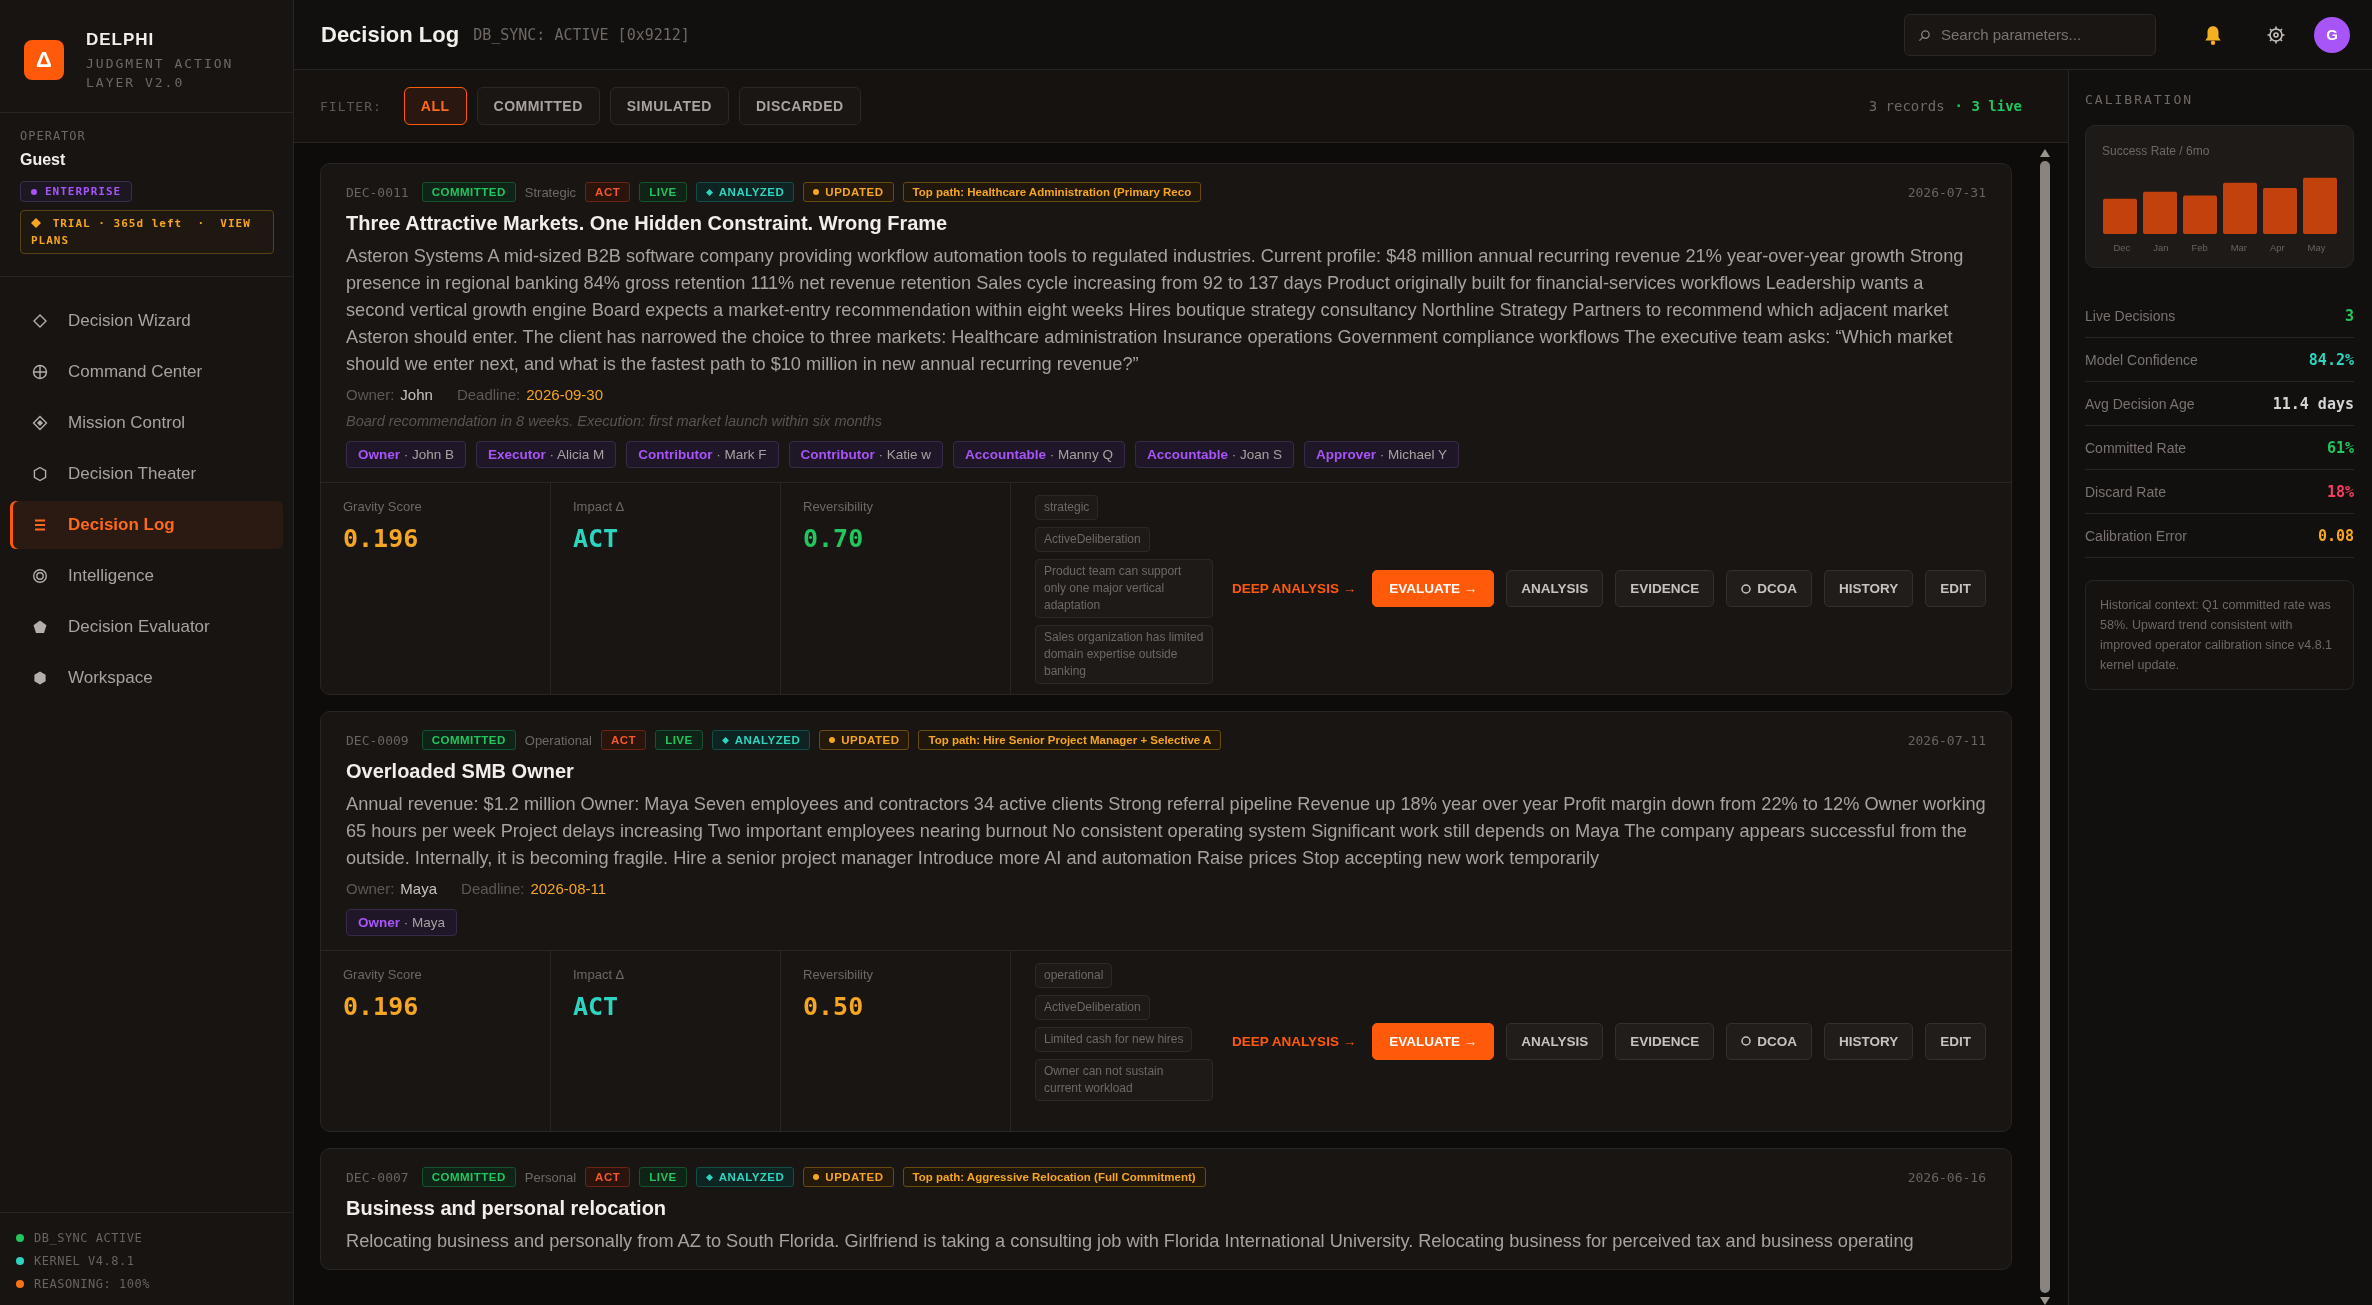 This screenshot has height=1305, width=2372. I want to click on tag: operational, so click(1074, 975).